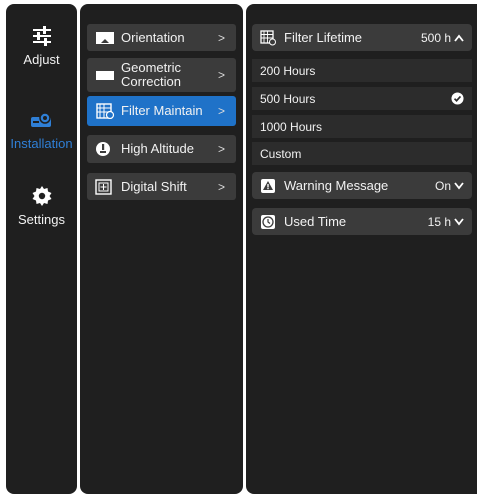  I want to click on clock-icon, so click(268, 221).